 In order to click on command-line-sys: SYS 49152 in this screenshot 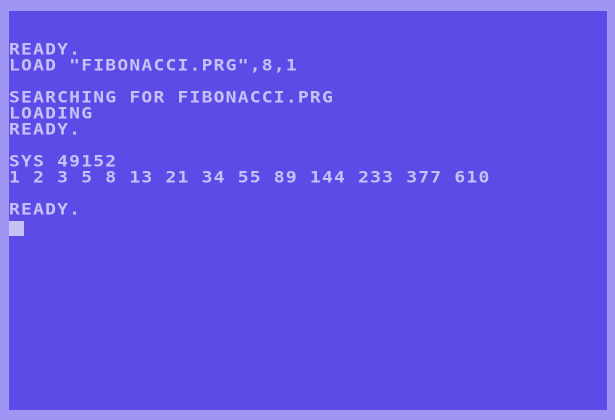, I will do `click(63, 162)`.